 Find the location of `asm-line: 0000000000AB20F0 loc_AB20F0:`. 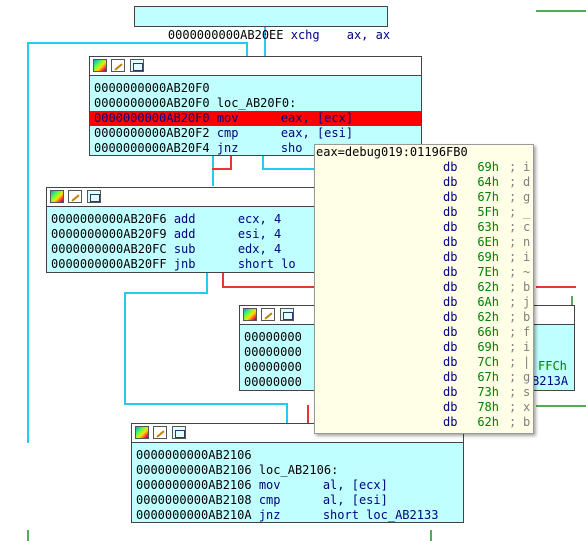

asm-line: 0000000000AB20F0 loc_AB20F0: is located at coordinates (255, 103).